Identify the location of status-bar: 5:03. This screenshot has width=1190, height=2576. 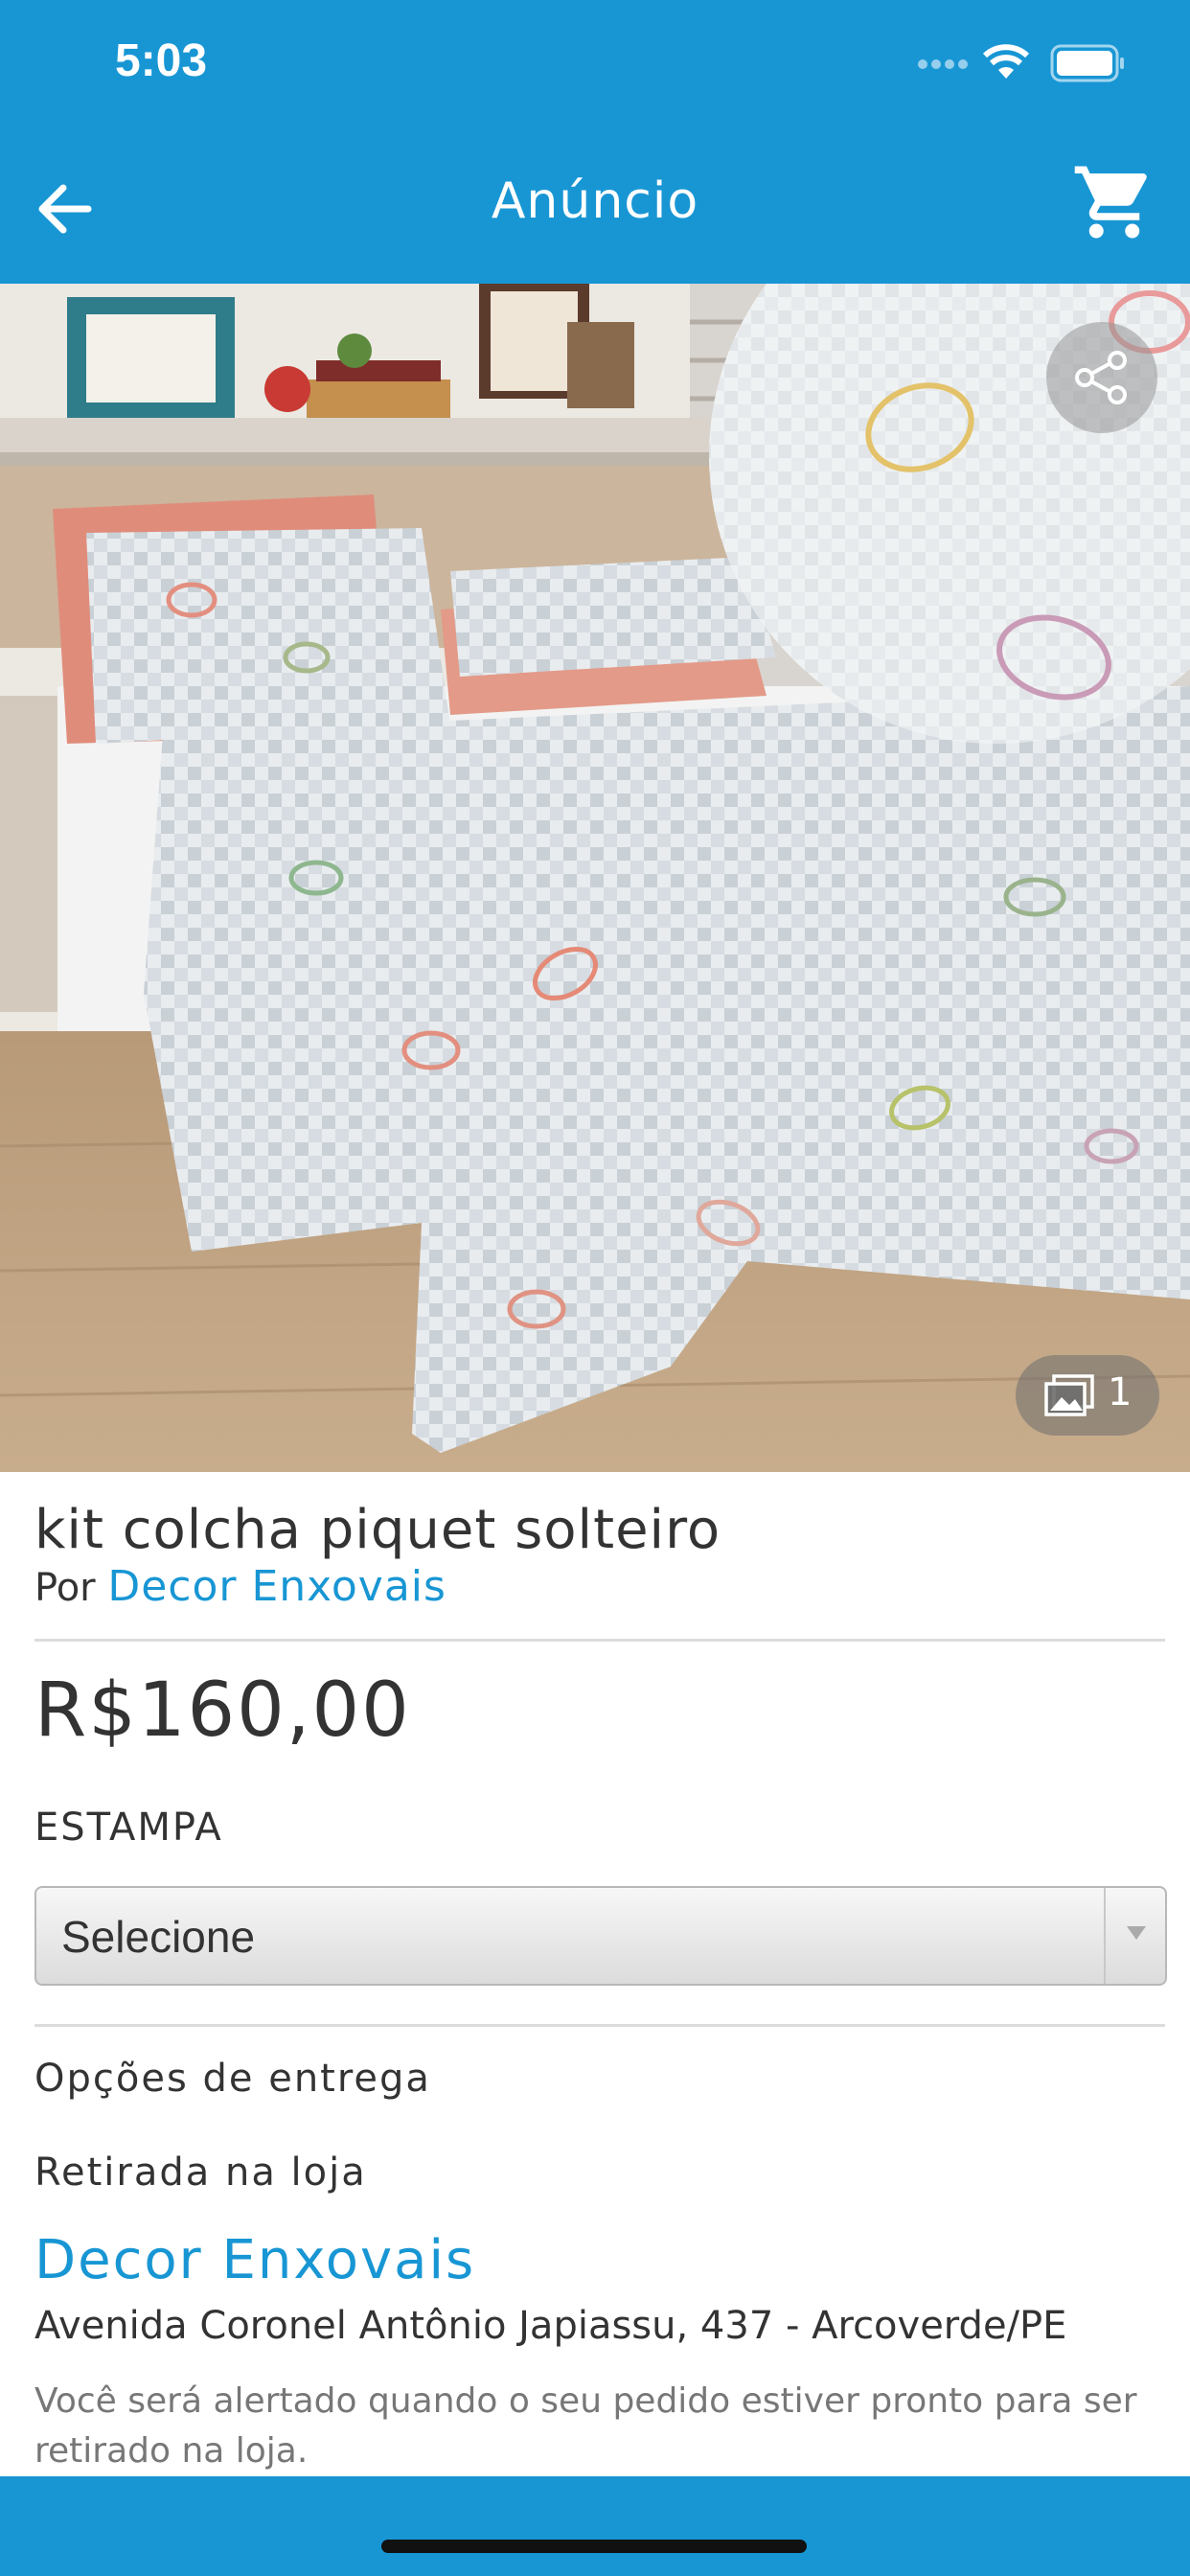
(595, 67).